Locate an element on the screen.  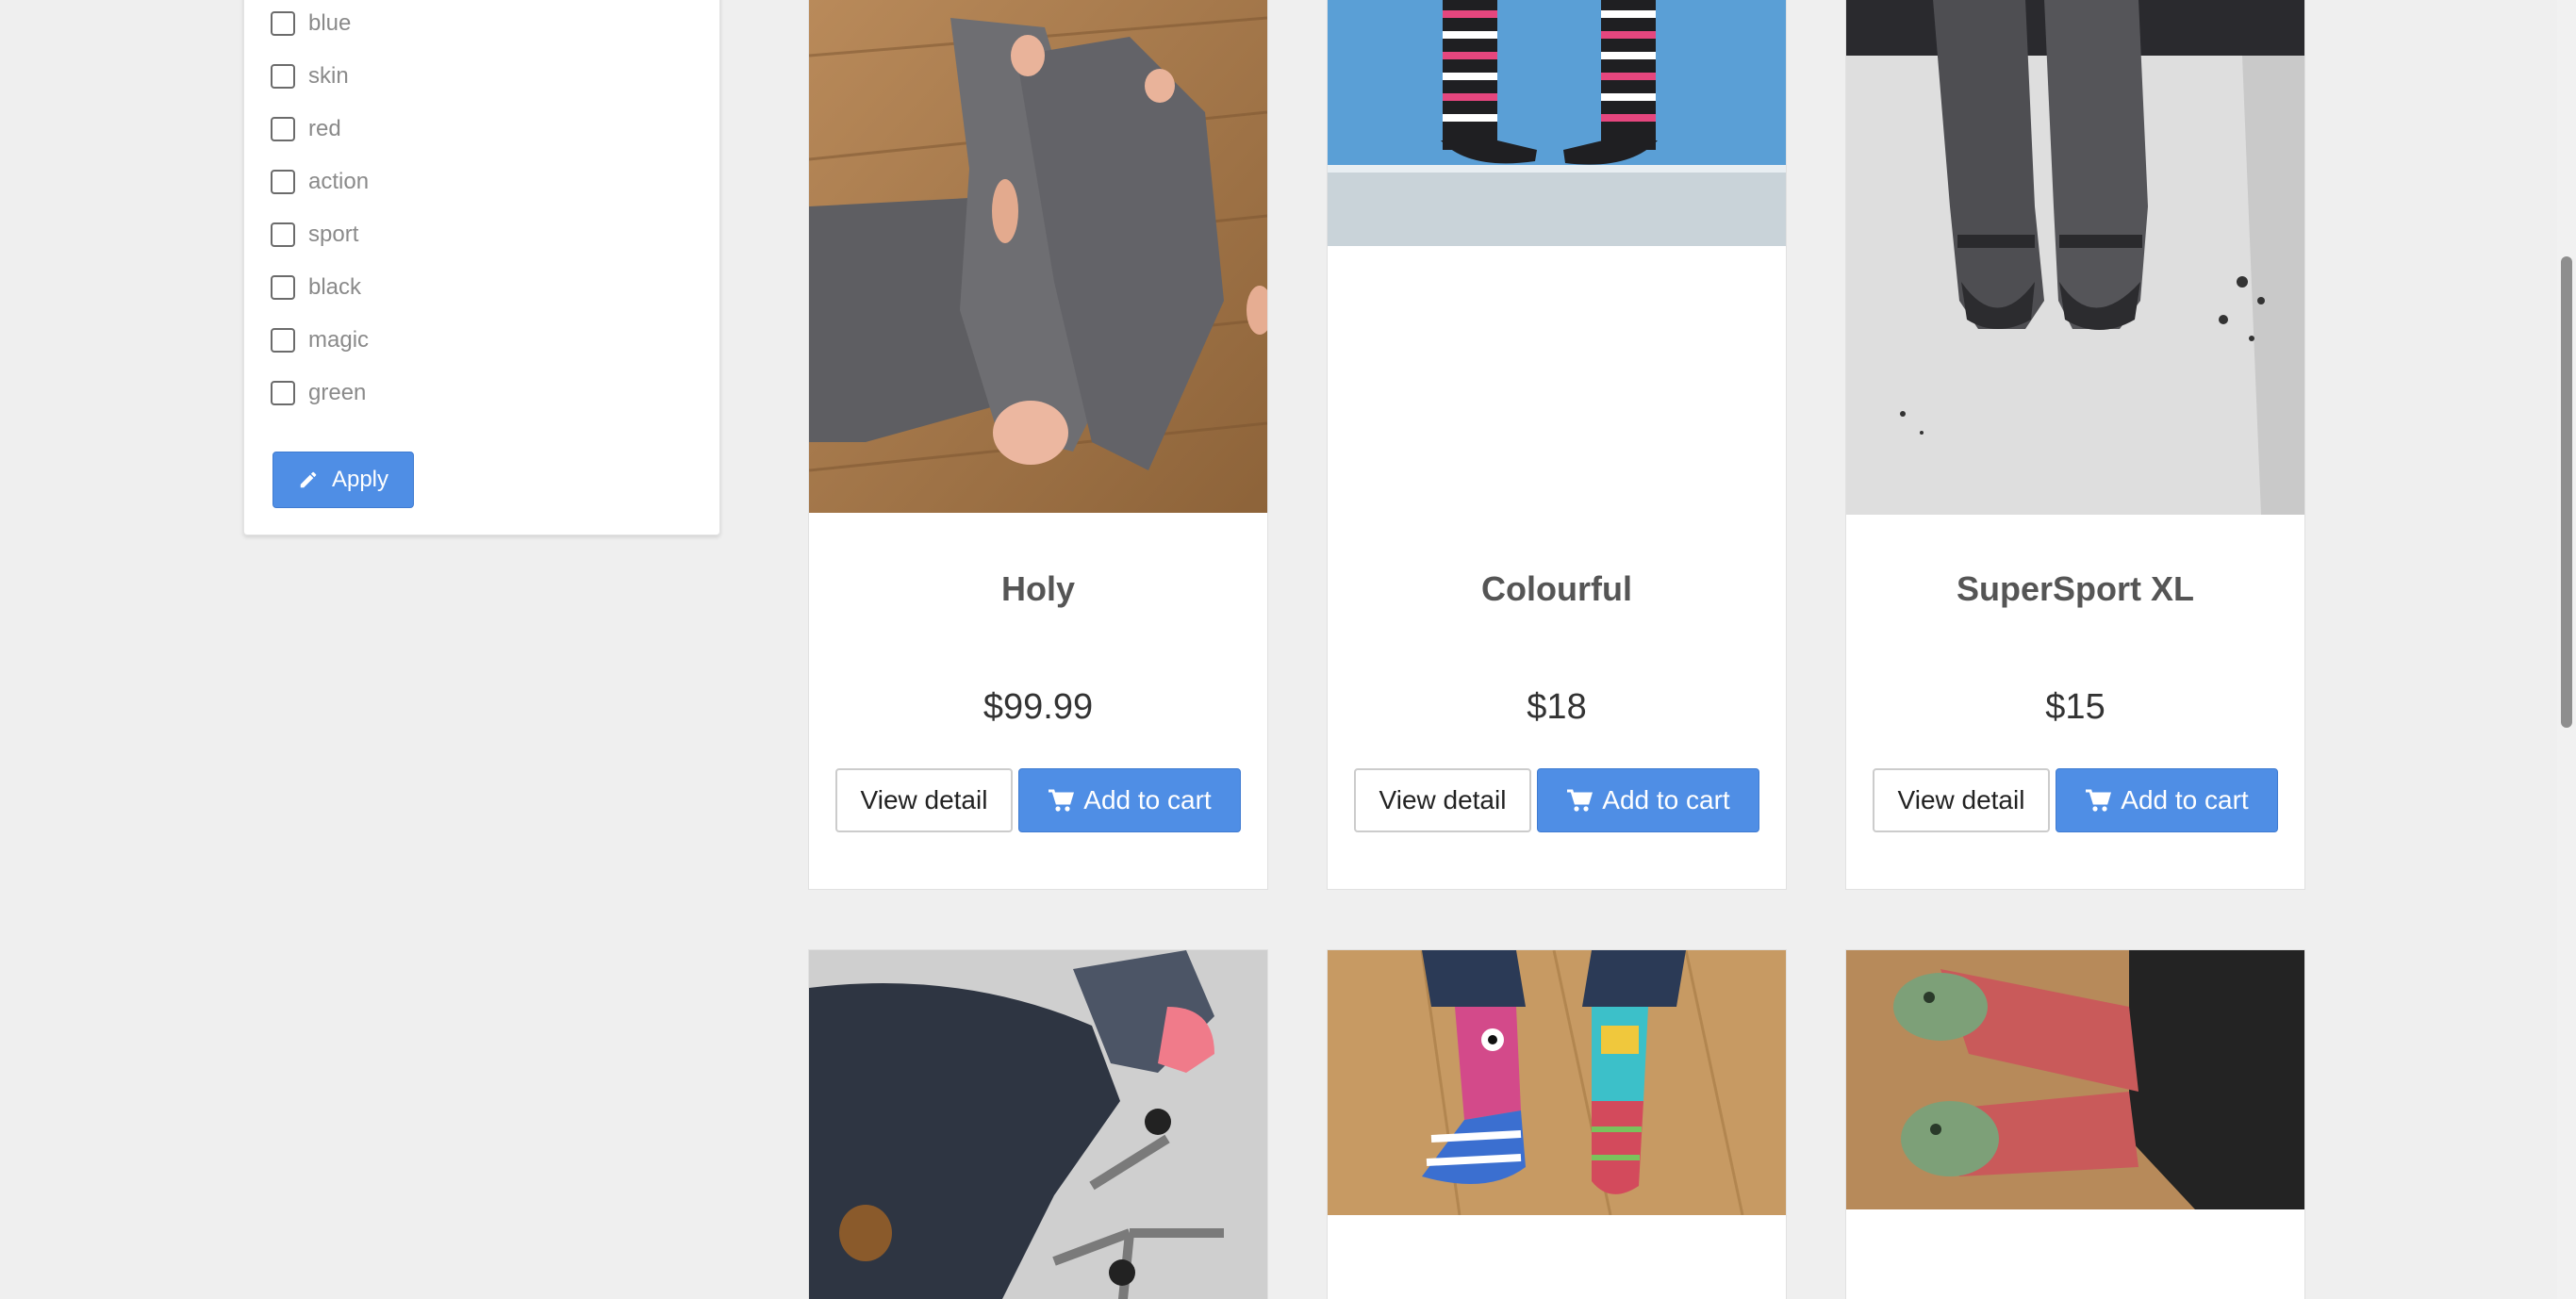
tag-label: blue is located at coordinates (330, 23).